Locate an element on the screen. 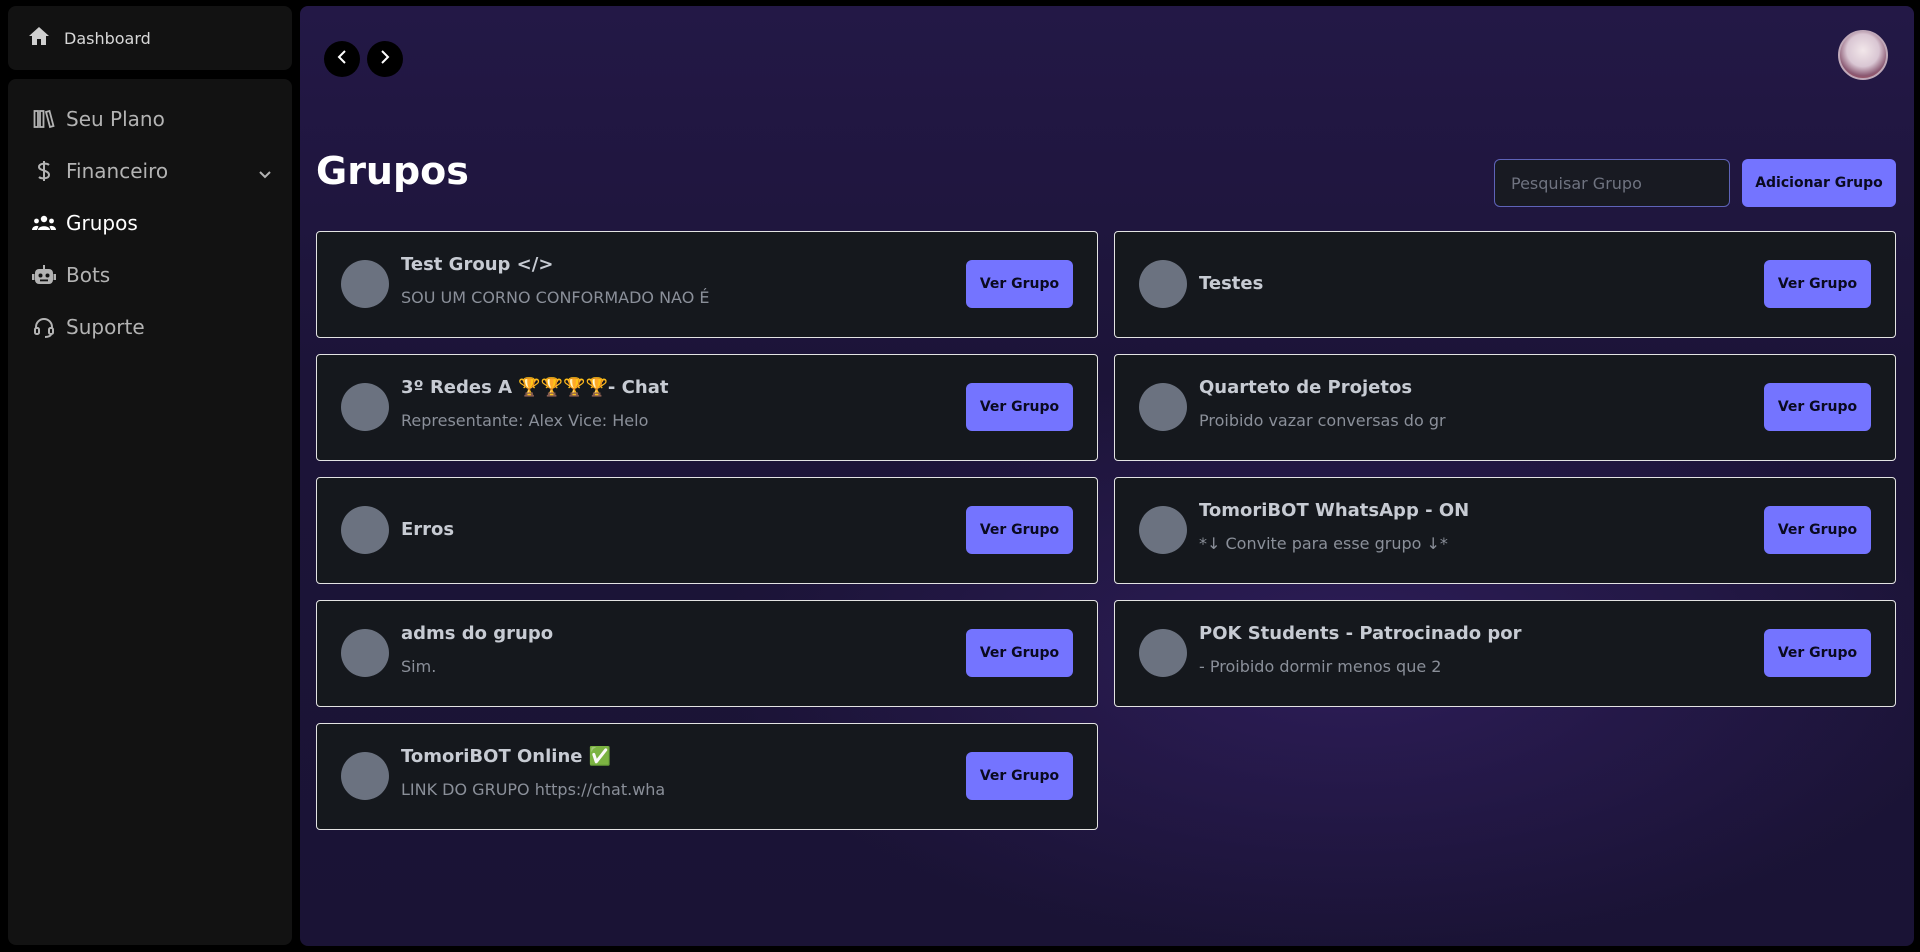 The image size is (1920, 952). sidebar-item-label: Grupos is located at coordinates (102, 223).